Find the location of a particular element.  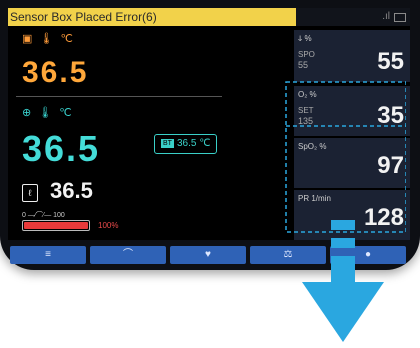

down-arrow-indicator is located at coordinates (343, 281).